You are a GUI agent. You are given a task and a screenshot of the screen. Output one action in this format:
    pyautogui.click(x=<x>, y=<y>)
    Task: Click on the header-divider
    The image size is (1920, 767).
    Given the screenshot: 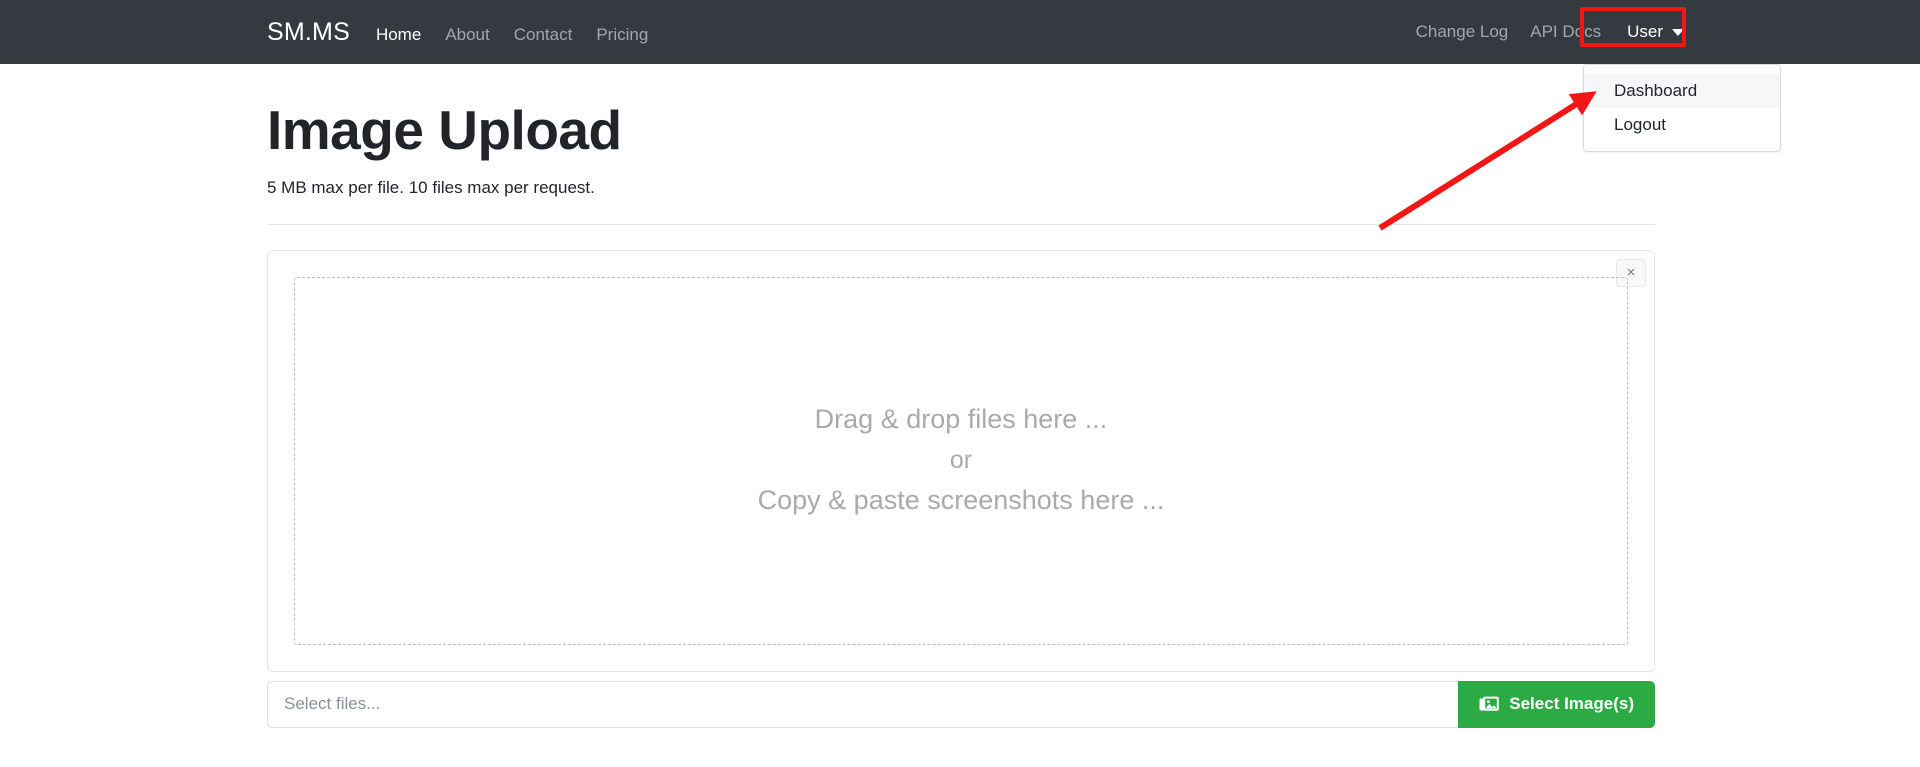 What is the action you would take?
    pyautogui.click(x=961, y=224)
    